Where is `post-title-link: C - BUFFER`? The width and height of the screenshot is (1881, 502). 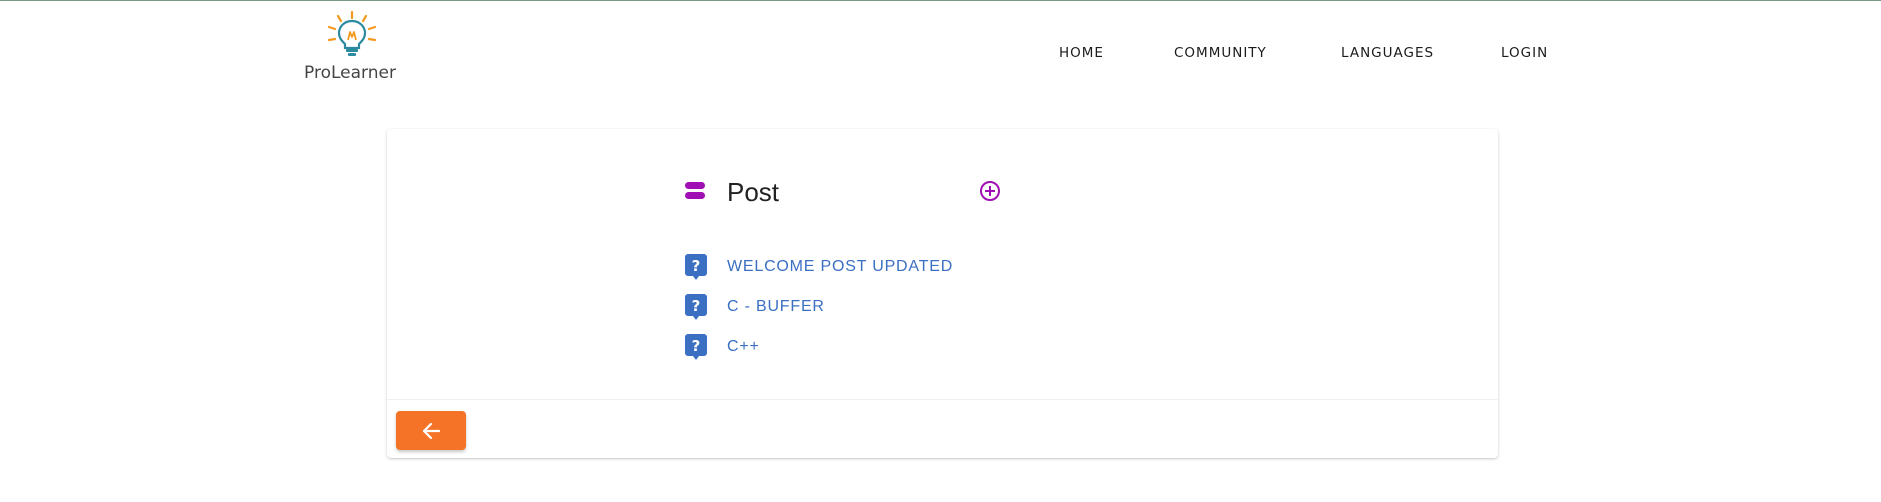 post-title-link: C - BUFFER is located at coordinates (776, 307).